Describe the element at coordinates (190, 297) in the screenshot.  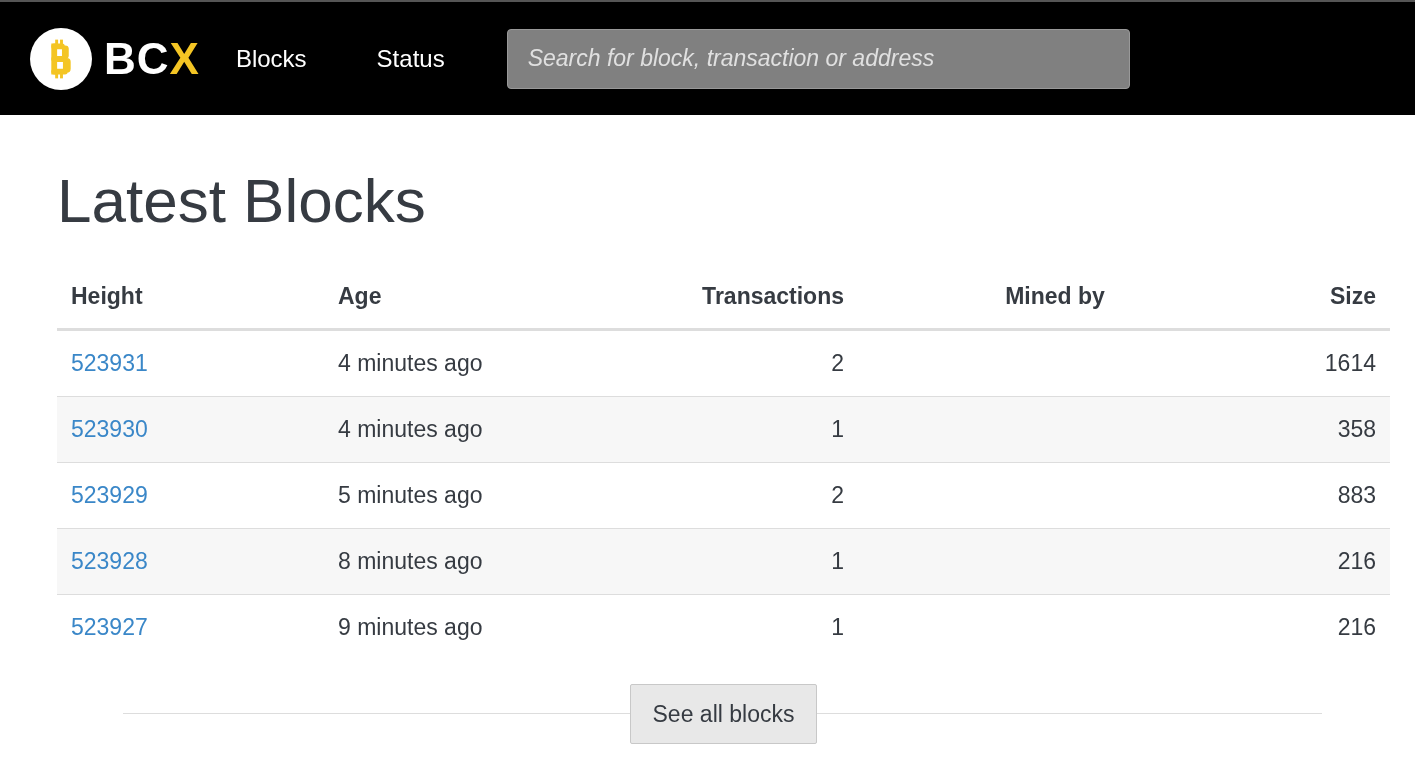
I see `column-header: Height` at that location.